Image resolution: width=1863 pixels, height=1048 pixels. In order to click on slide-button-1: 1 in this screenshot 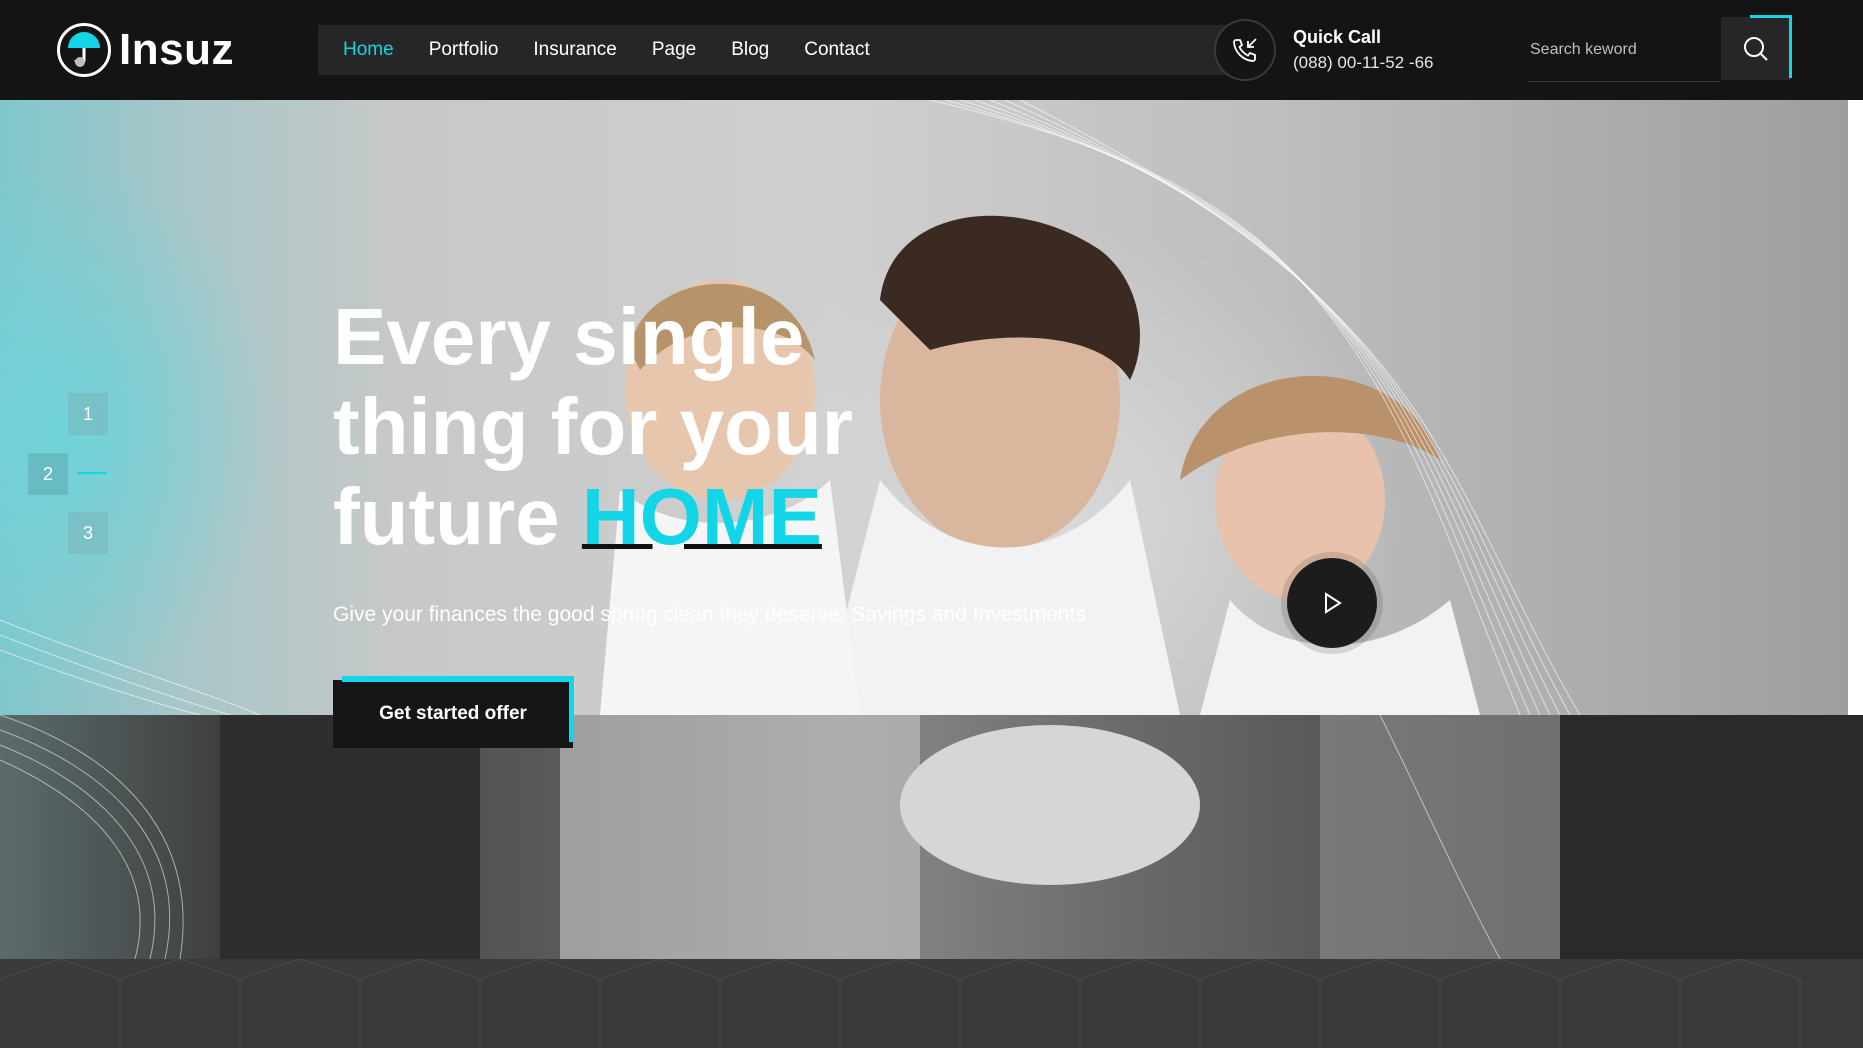, I will do `click(88, 414)`.